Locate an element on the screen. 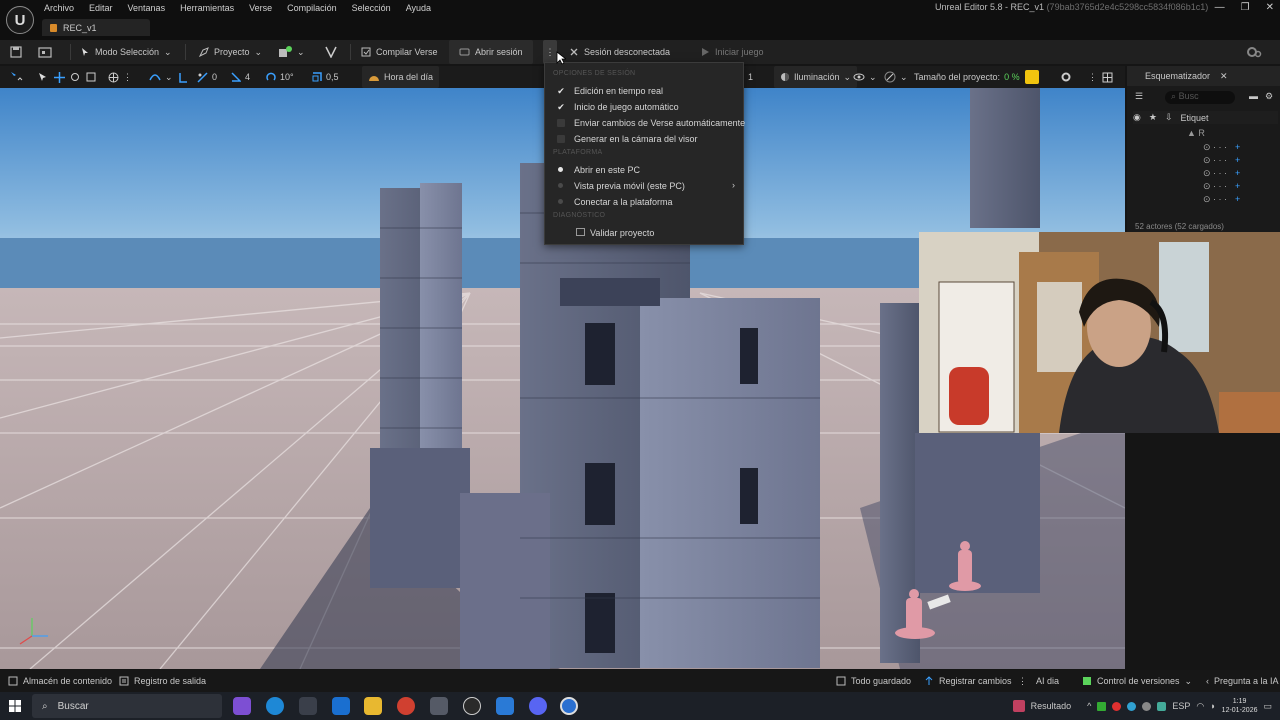  menu-item-open-pc: Abrir en este PC is located at coordinates (644, 169).